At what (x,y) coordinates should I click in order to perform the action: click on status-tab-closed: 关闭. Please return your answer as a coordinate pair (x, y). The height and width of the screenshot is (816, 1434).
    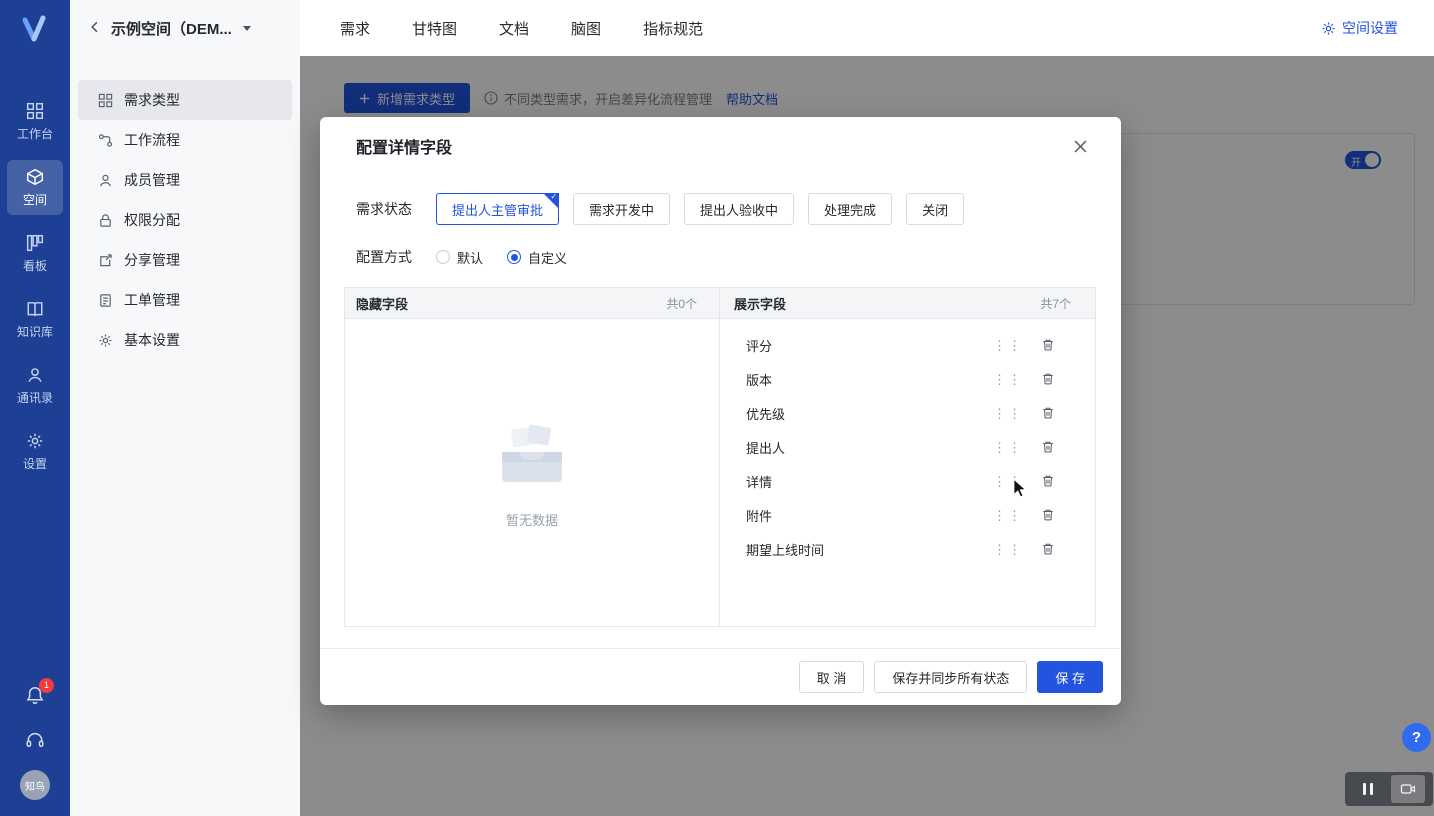
    Looking at the image, I should click on (935, 209).